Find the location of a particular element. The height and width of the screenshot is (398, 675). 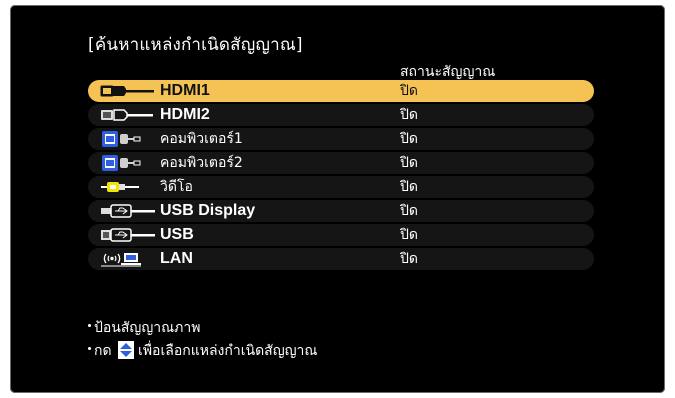

source-label: HDMI2 is located at coordinates (185, 114).